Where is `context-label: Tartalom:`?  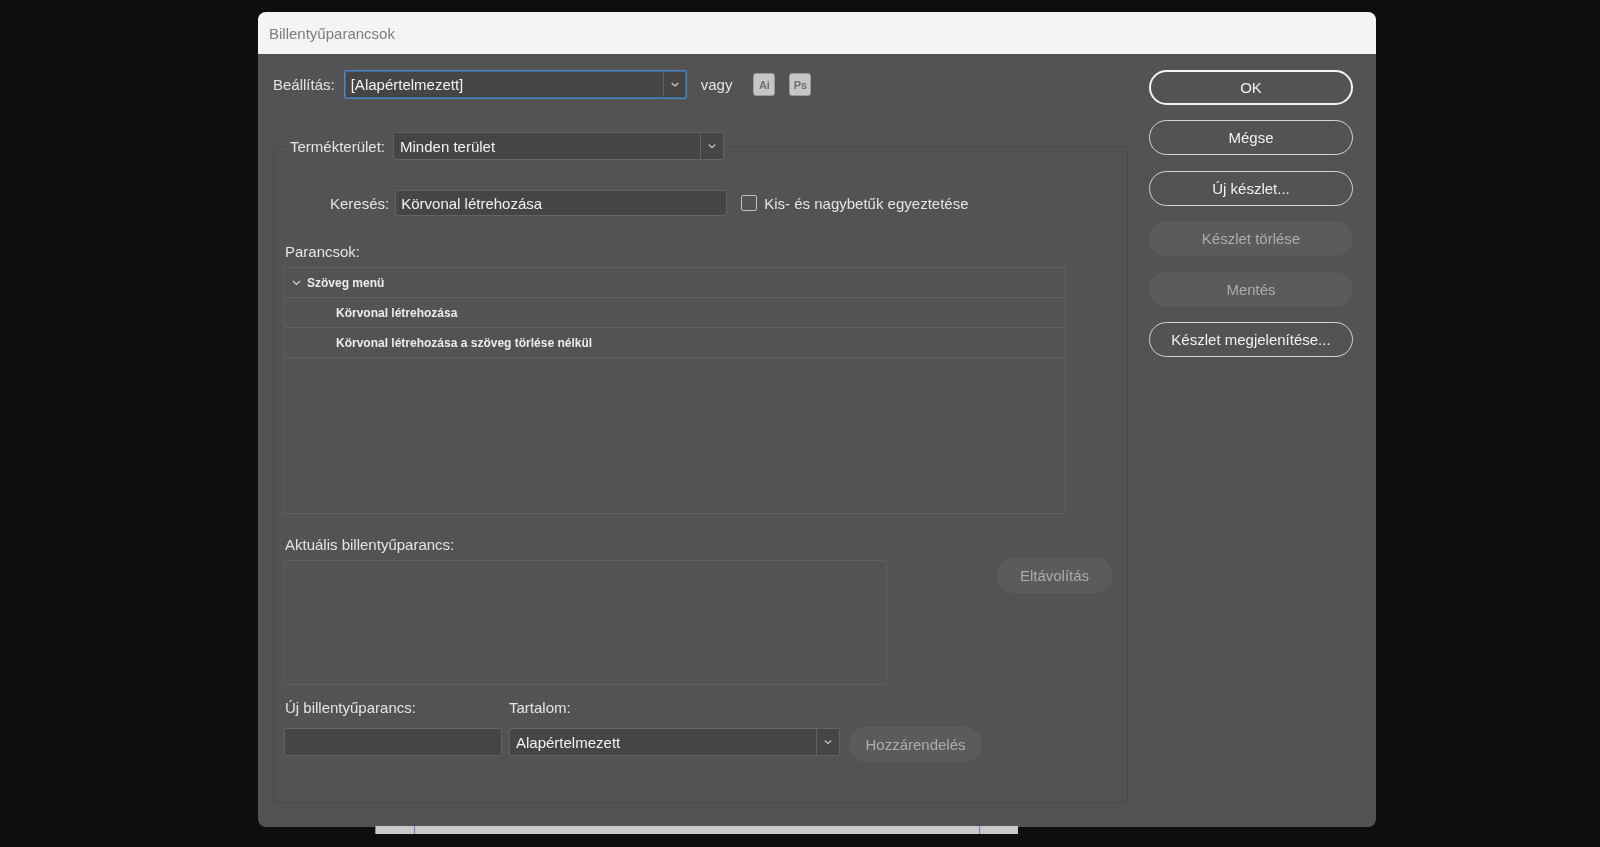 context-label: Tartalom: is located at coordinates (540, 707).